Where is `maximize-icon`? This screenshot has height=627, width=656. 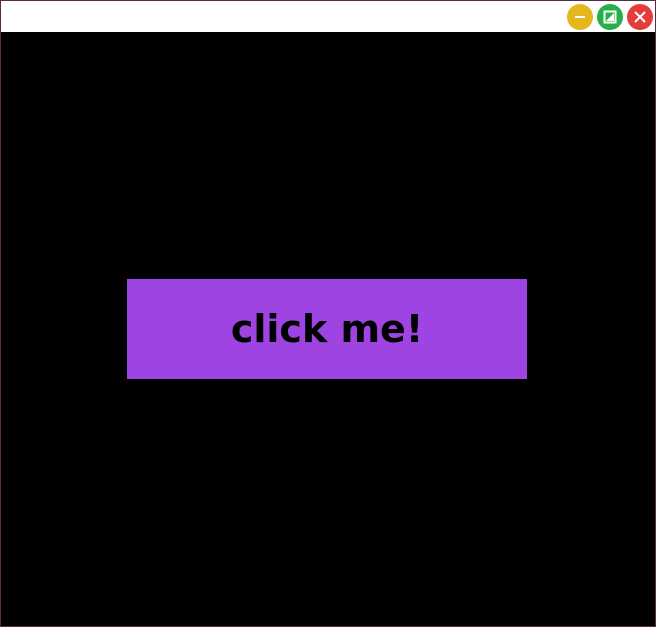 maximize-icon is located at coordinates (610, 17).